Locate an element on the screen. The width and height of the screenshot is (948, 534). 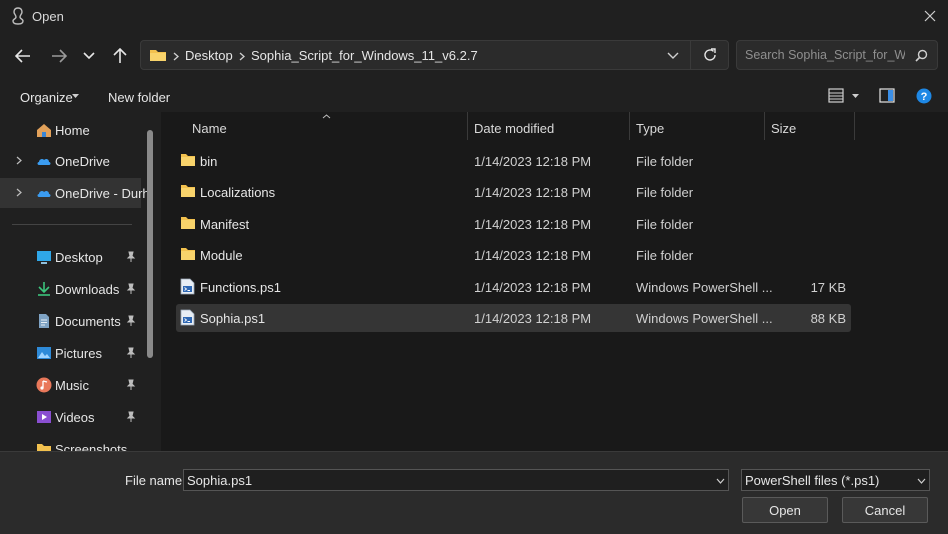
file-name: Sophia.ps1 is located at coordinates (233, 318).